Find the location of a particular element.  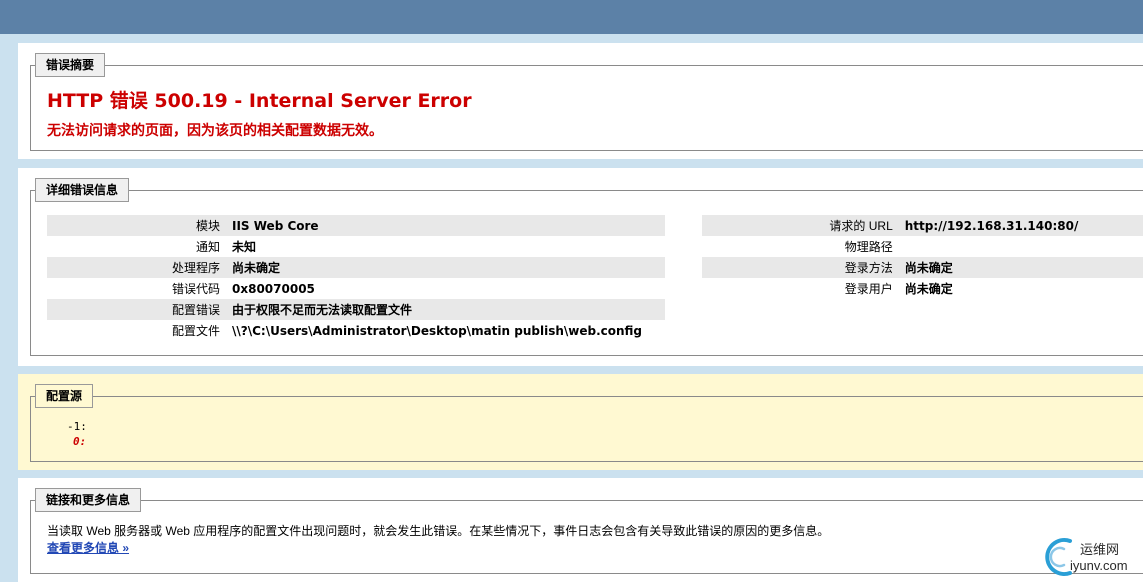

config-source-fieldset: 配置源 -1: 0: is located at coordinates (586, 423).